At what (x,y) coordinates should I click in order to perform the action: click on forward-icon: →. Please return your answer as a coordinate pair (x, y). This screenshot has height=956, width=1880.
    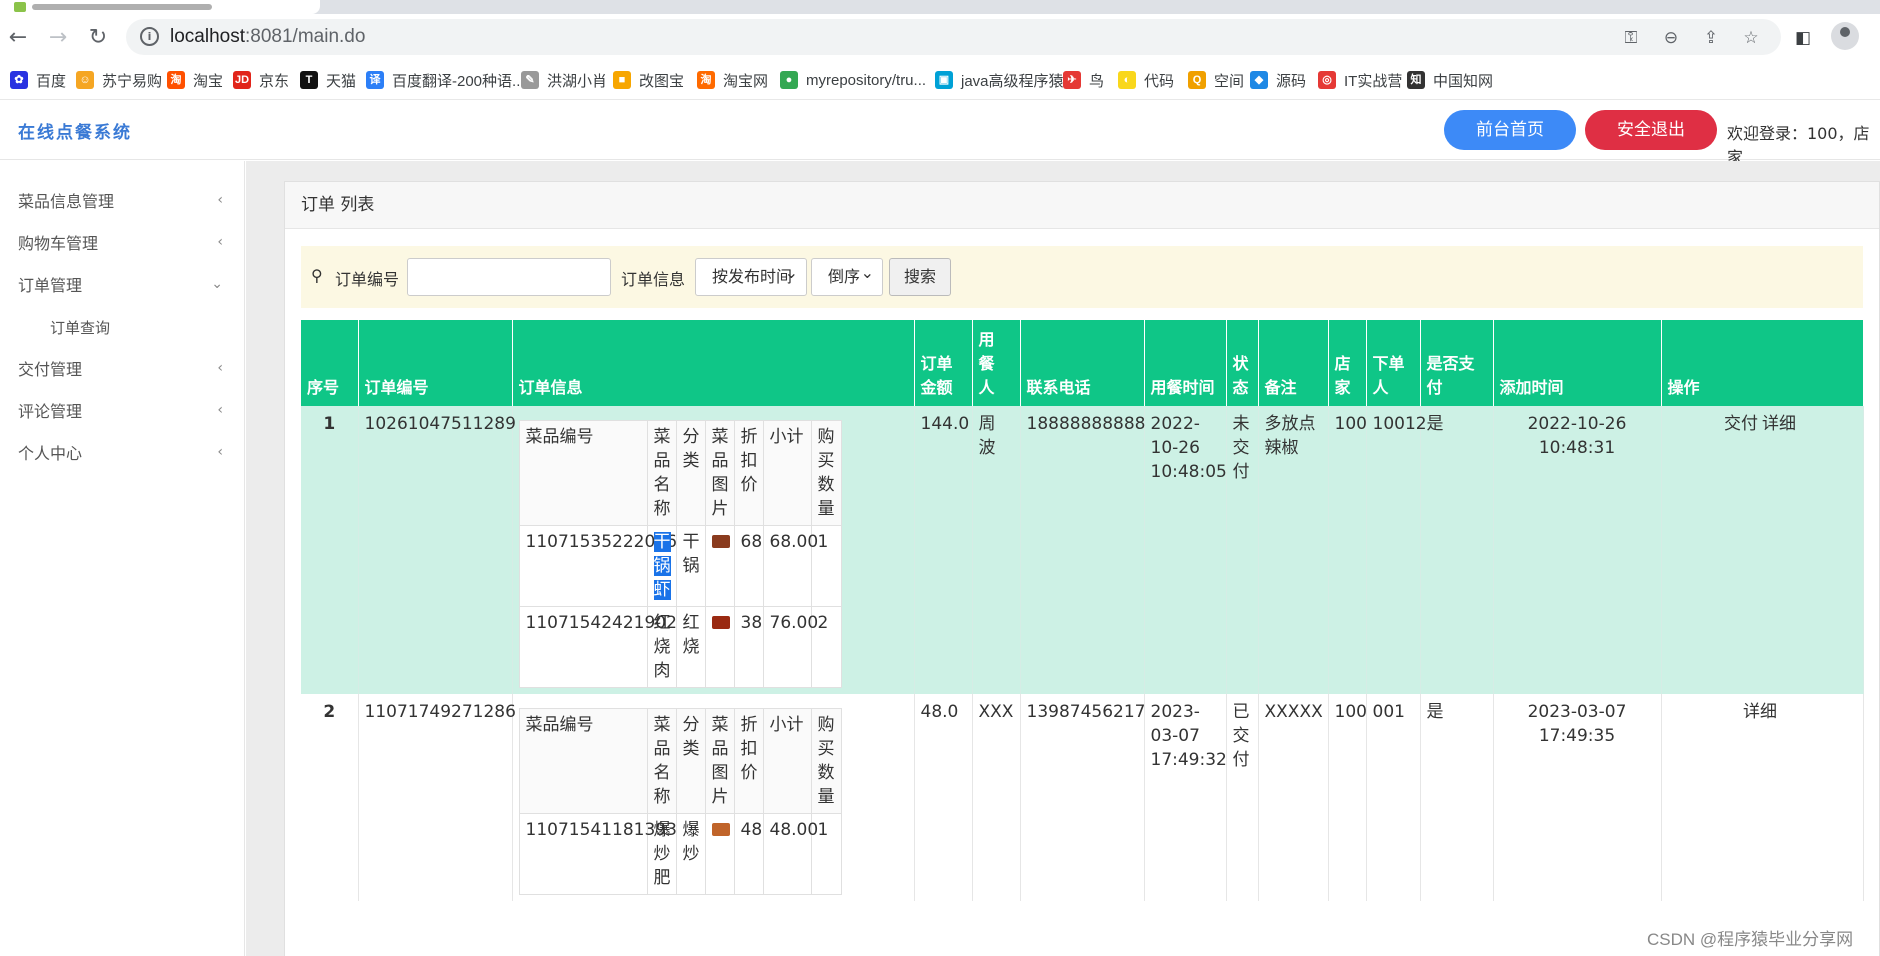
    Looking at the image, I should click on (58, 37).